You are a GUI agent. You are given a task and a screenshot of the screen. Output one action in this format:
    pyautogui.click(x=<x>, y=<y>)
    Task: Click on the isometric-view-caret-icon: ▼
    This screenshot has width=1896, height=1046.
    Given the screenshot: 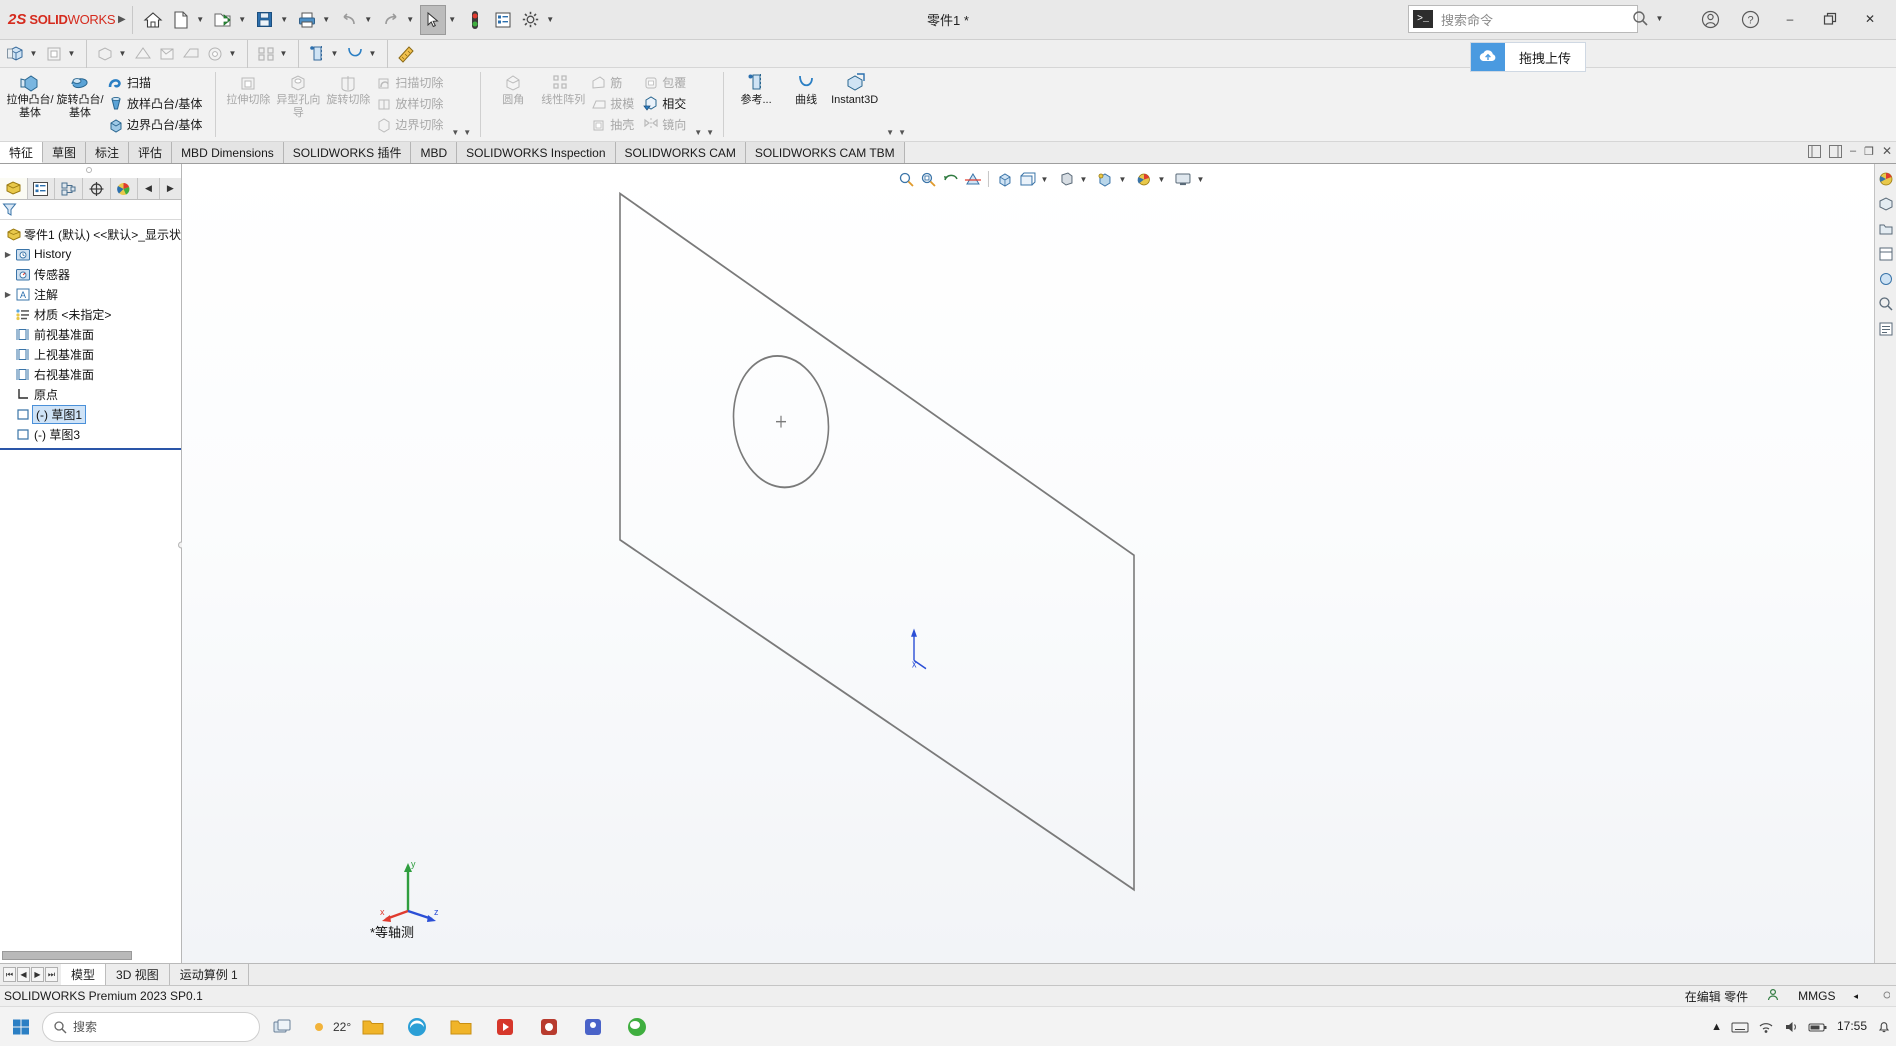 What is the action you would take?
    pyautogui.click(x=33, y=53)
    